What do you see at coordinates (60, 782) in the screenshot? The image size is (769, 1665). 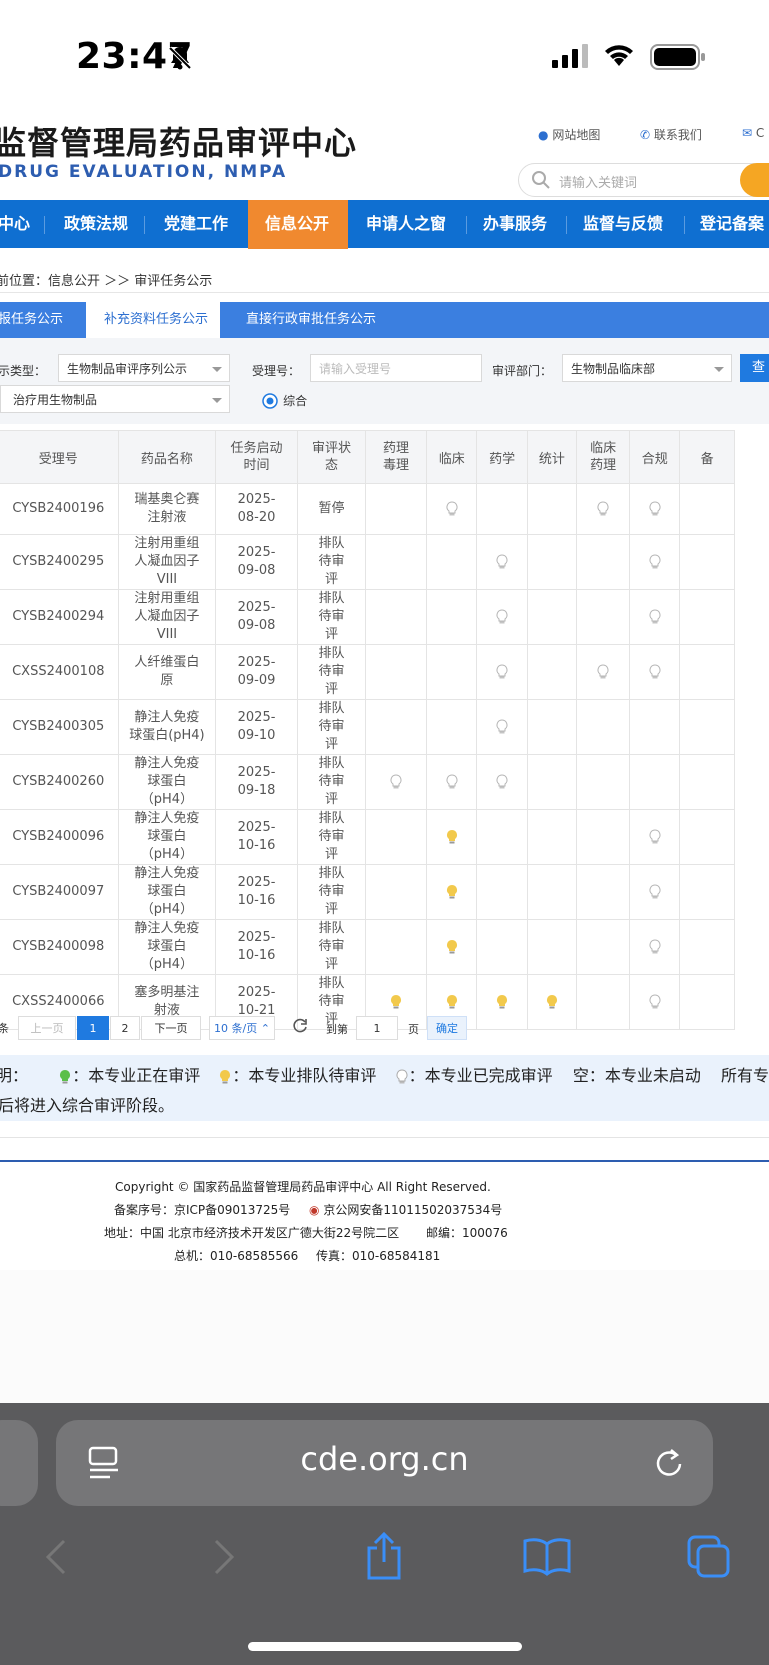 I see `accept-number-cell: CYSB2400260` at bounding box center [60, 782].